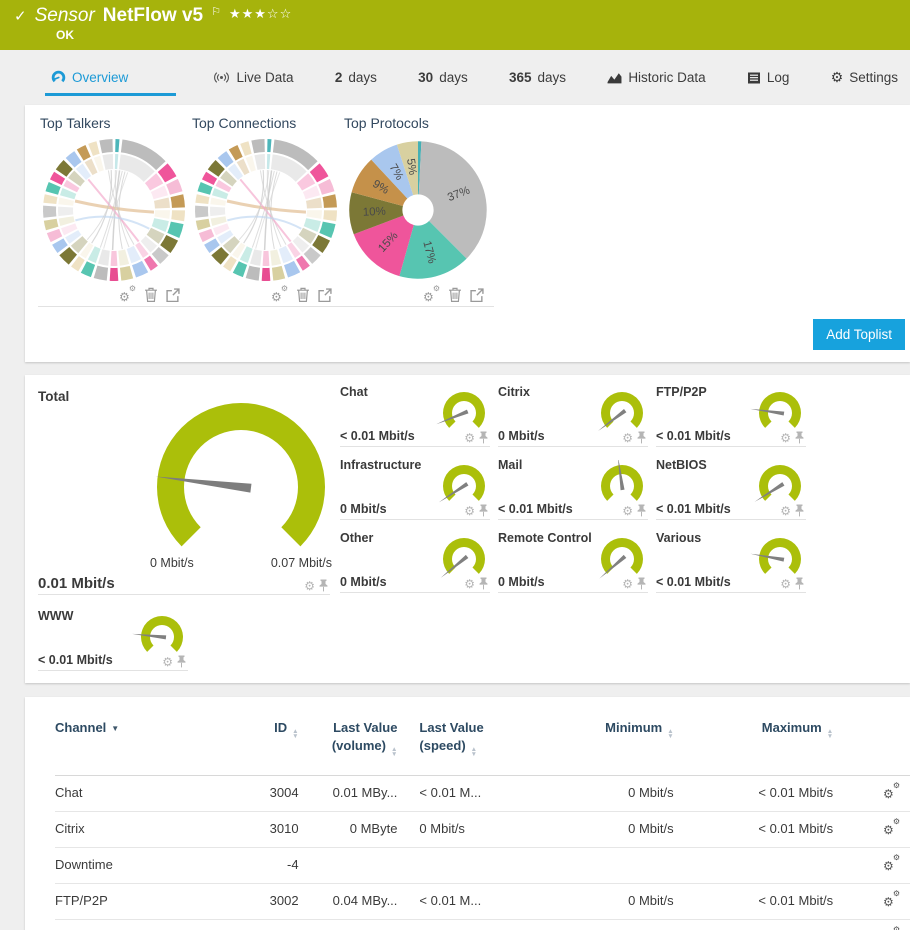 The width and height of the screenshot is (910, 930). I want to click on column-header-id: ID ▲ ▼, so click(268, 743).